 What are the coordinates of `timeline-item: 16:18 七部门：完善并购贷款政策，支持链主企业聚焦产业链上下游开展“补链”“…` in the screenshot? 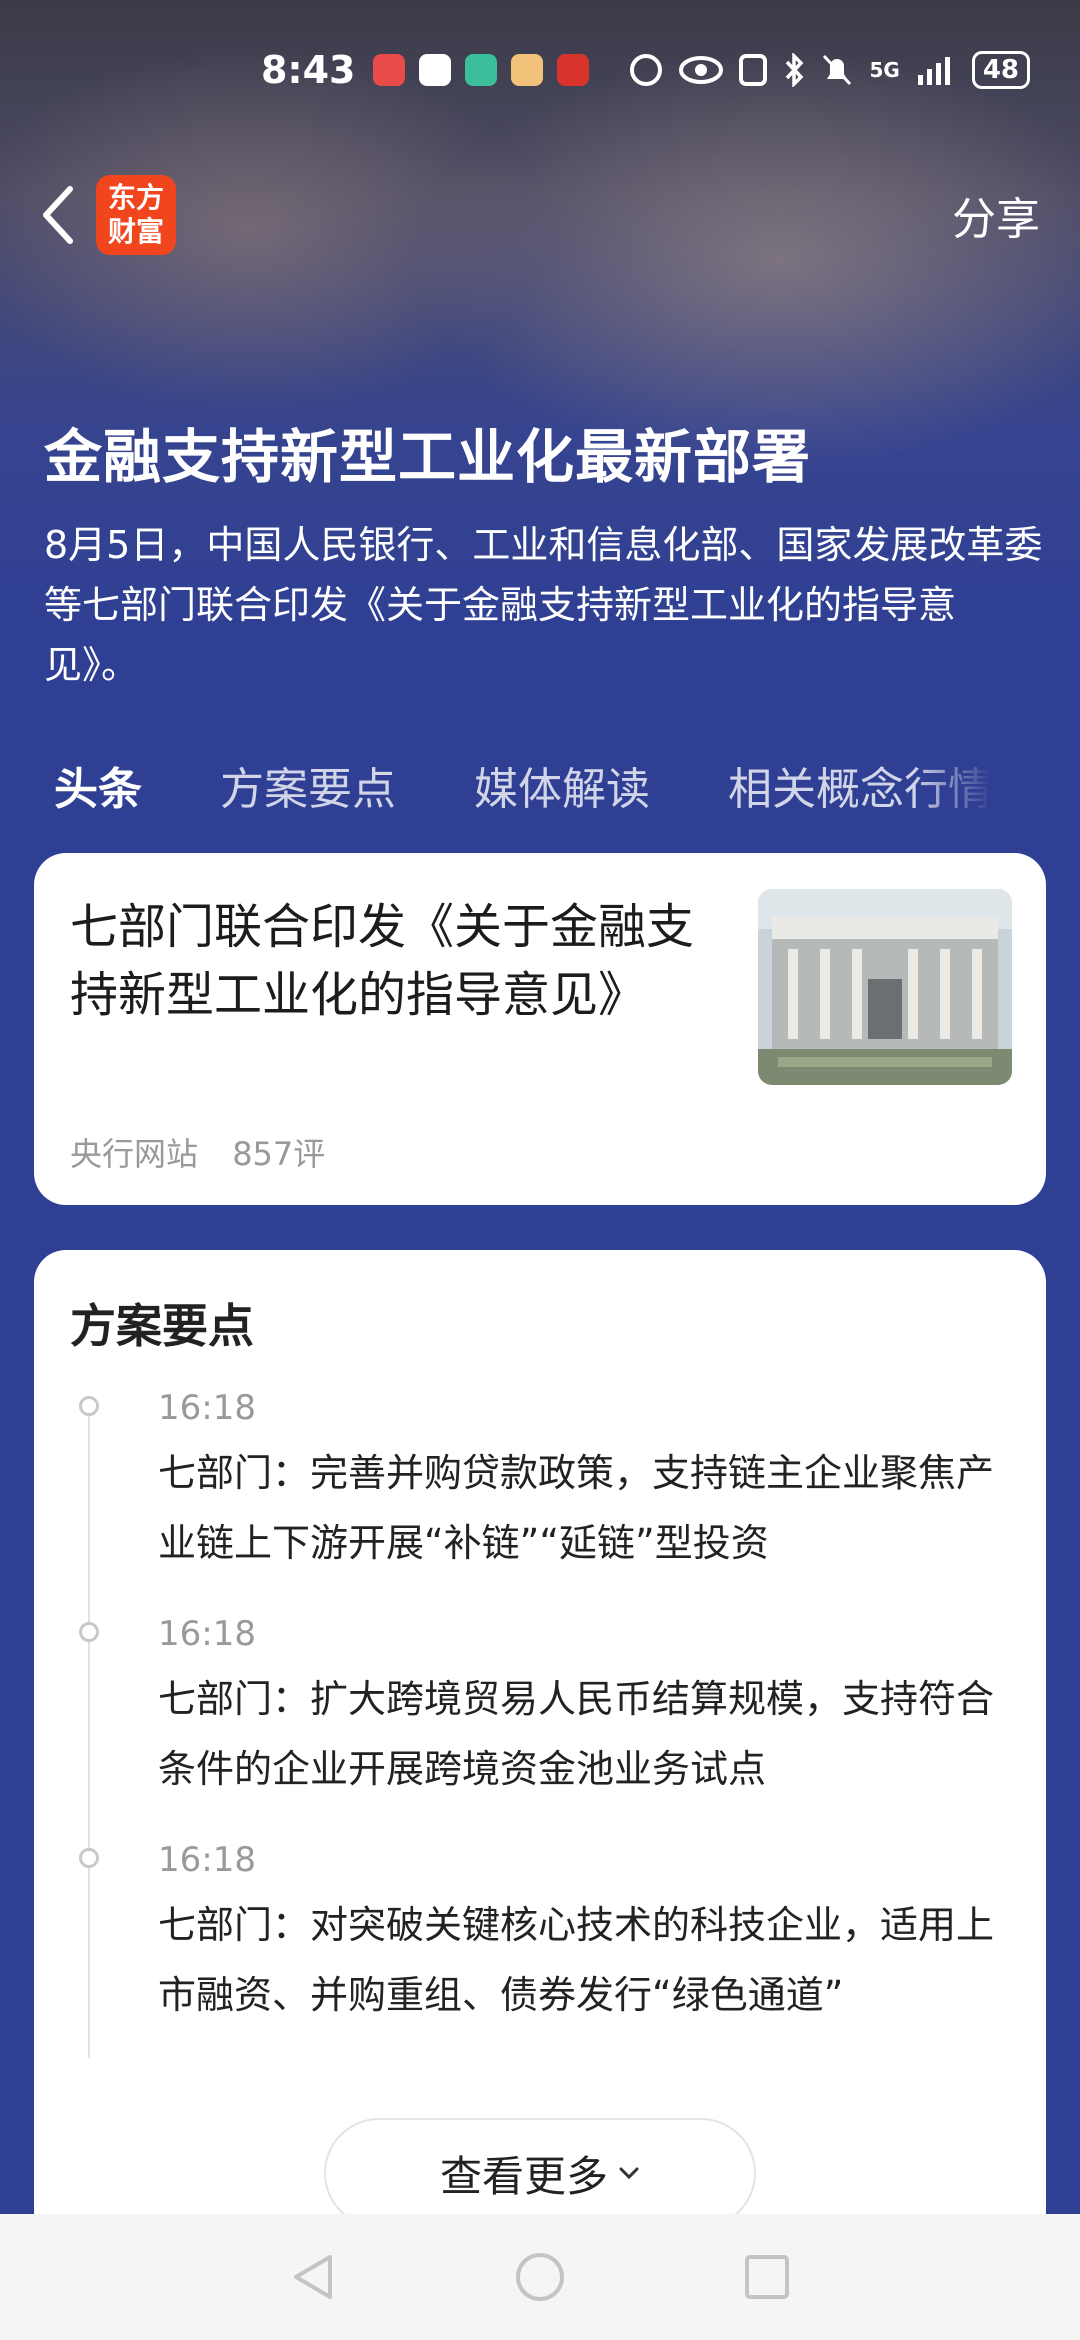 It's located at (540, 1482).